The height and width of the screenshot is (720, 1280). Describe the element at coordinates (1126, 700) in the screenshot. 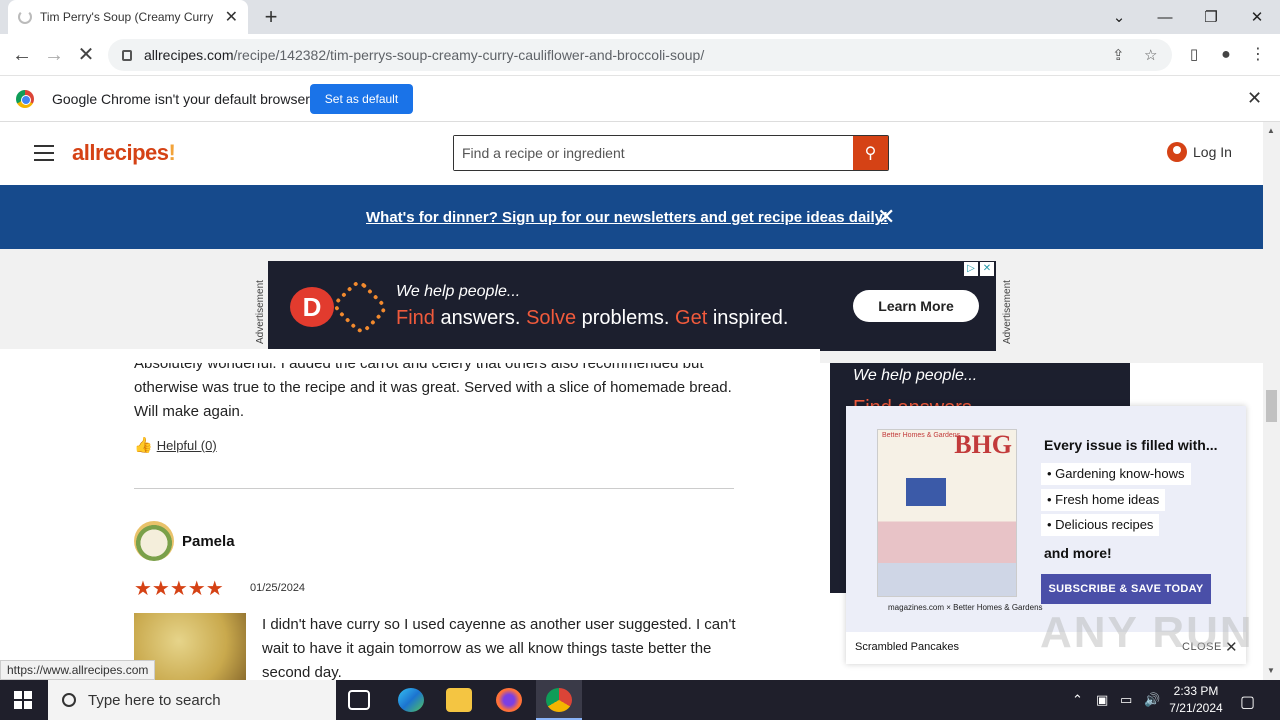

I see `network-icon: ▭` at that location.